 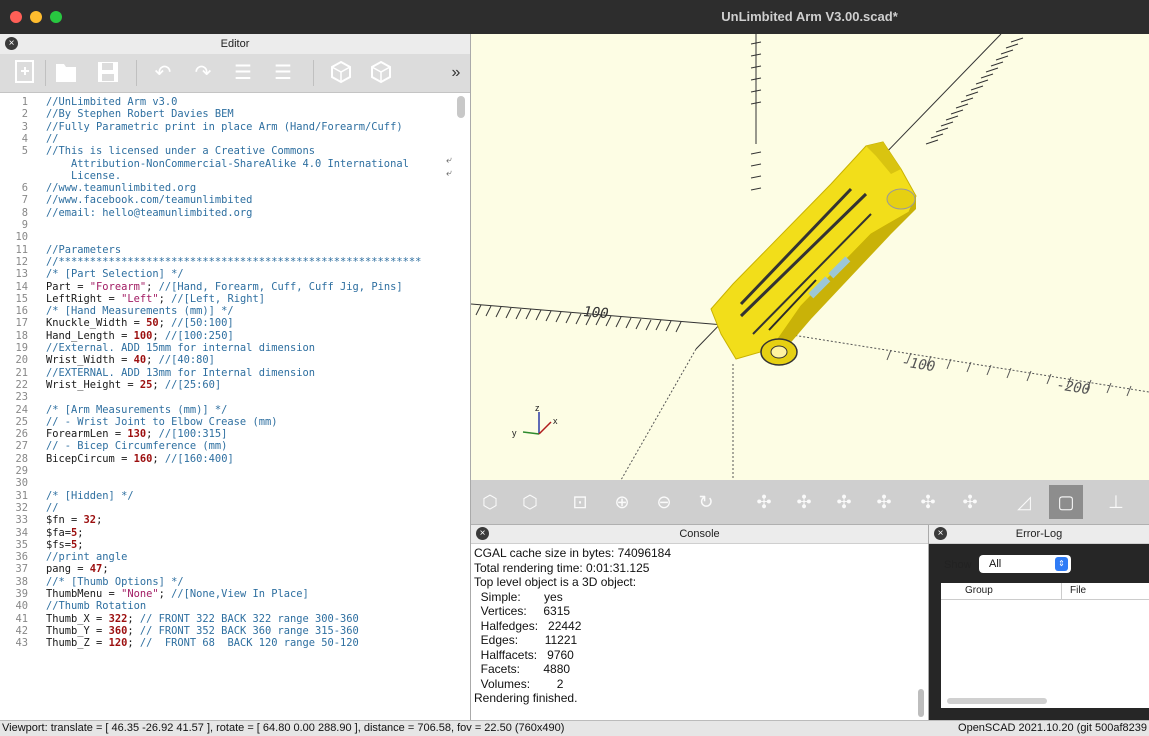 I want to click on code-line: Knuckle_Width = 50; //[50:100], so click(x=140, y=323).